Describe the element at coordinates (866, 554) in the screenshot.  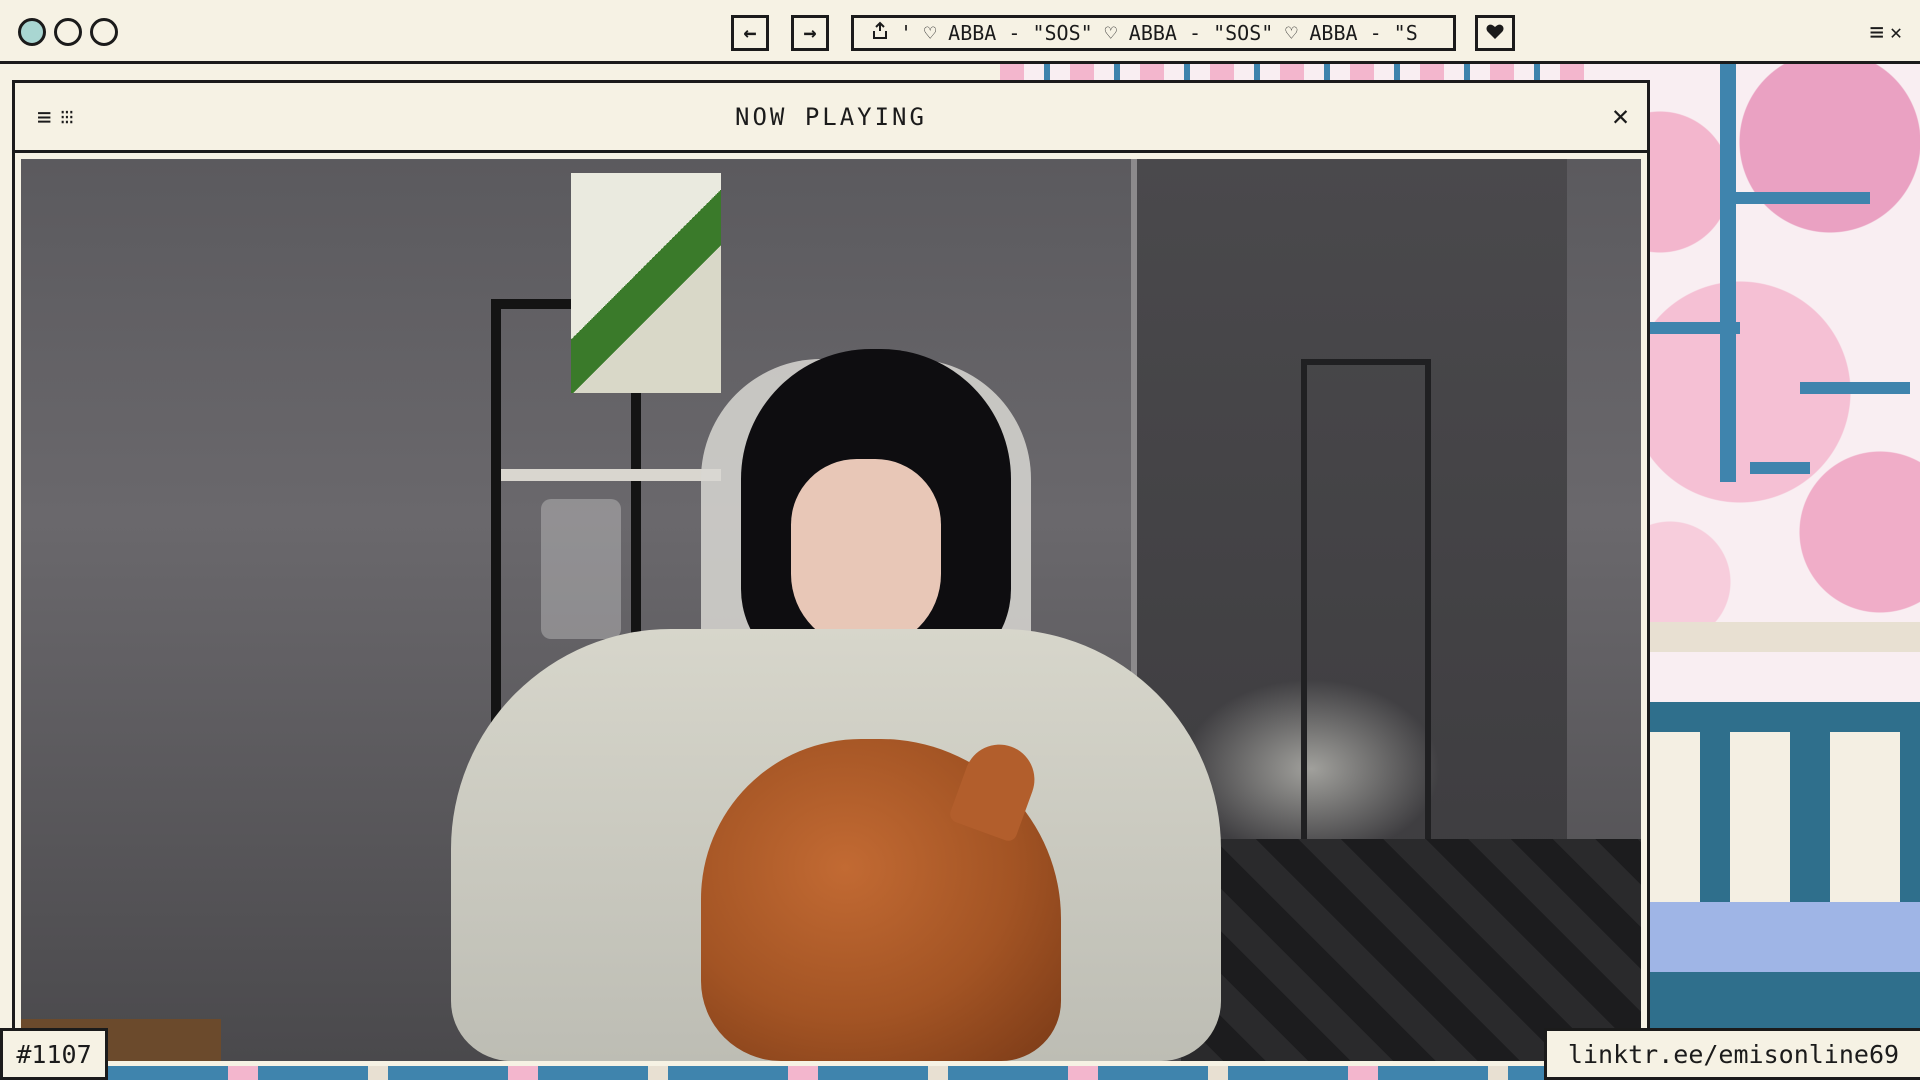
I see `scene-person-face` at that location.